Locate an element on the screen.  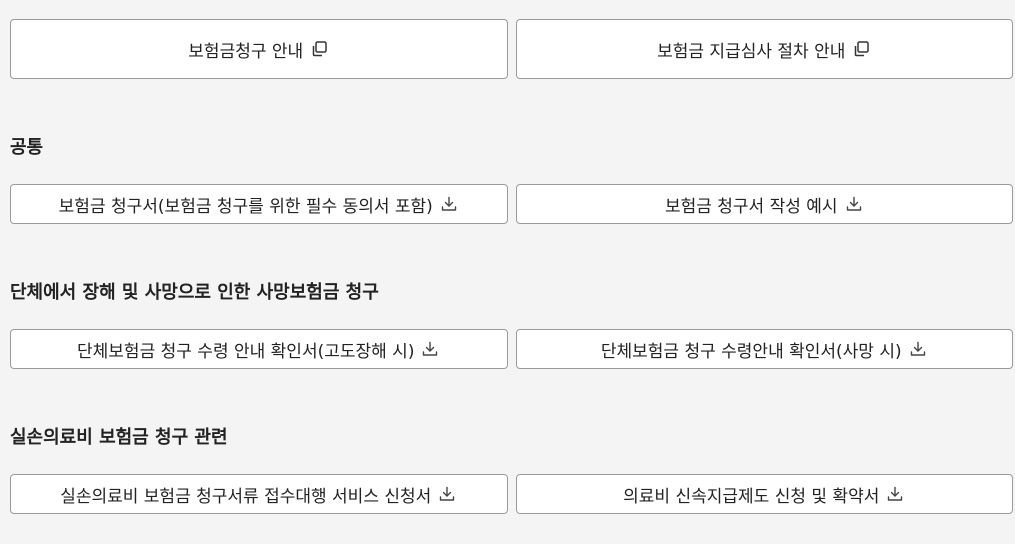
group-disability-confirmation-label: 단체보험금 청구 수령 안내 확인서(고도장해 시) is located at coordinates (246, 351).